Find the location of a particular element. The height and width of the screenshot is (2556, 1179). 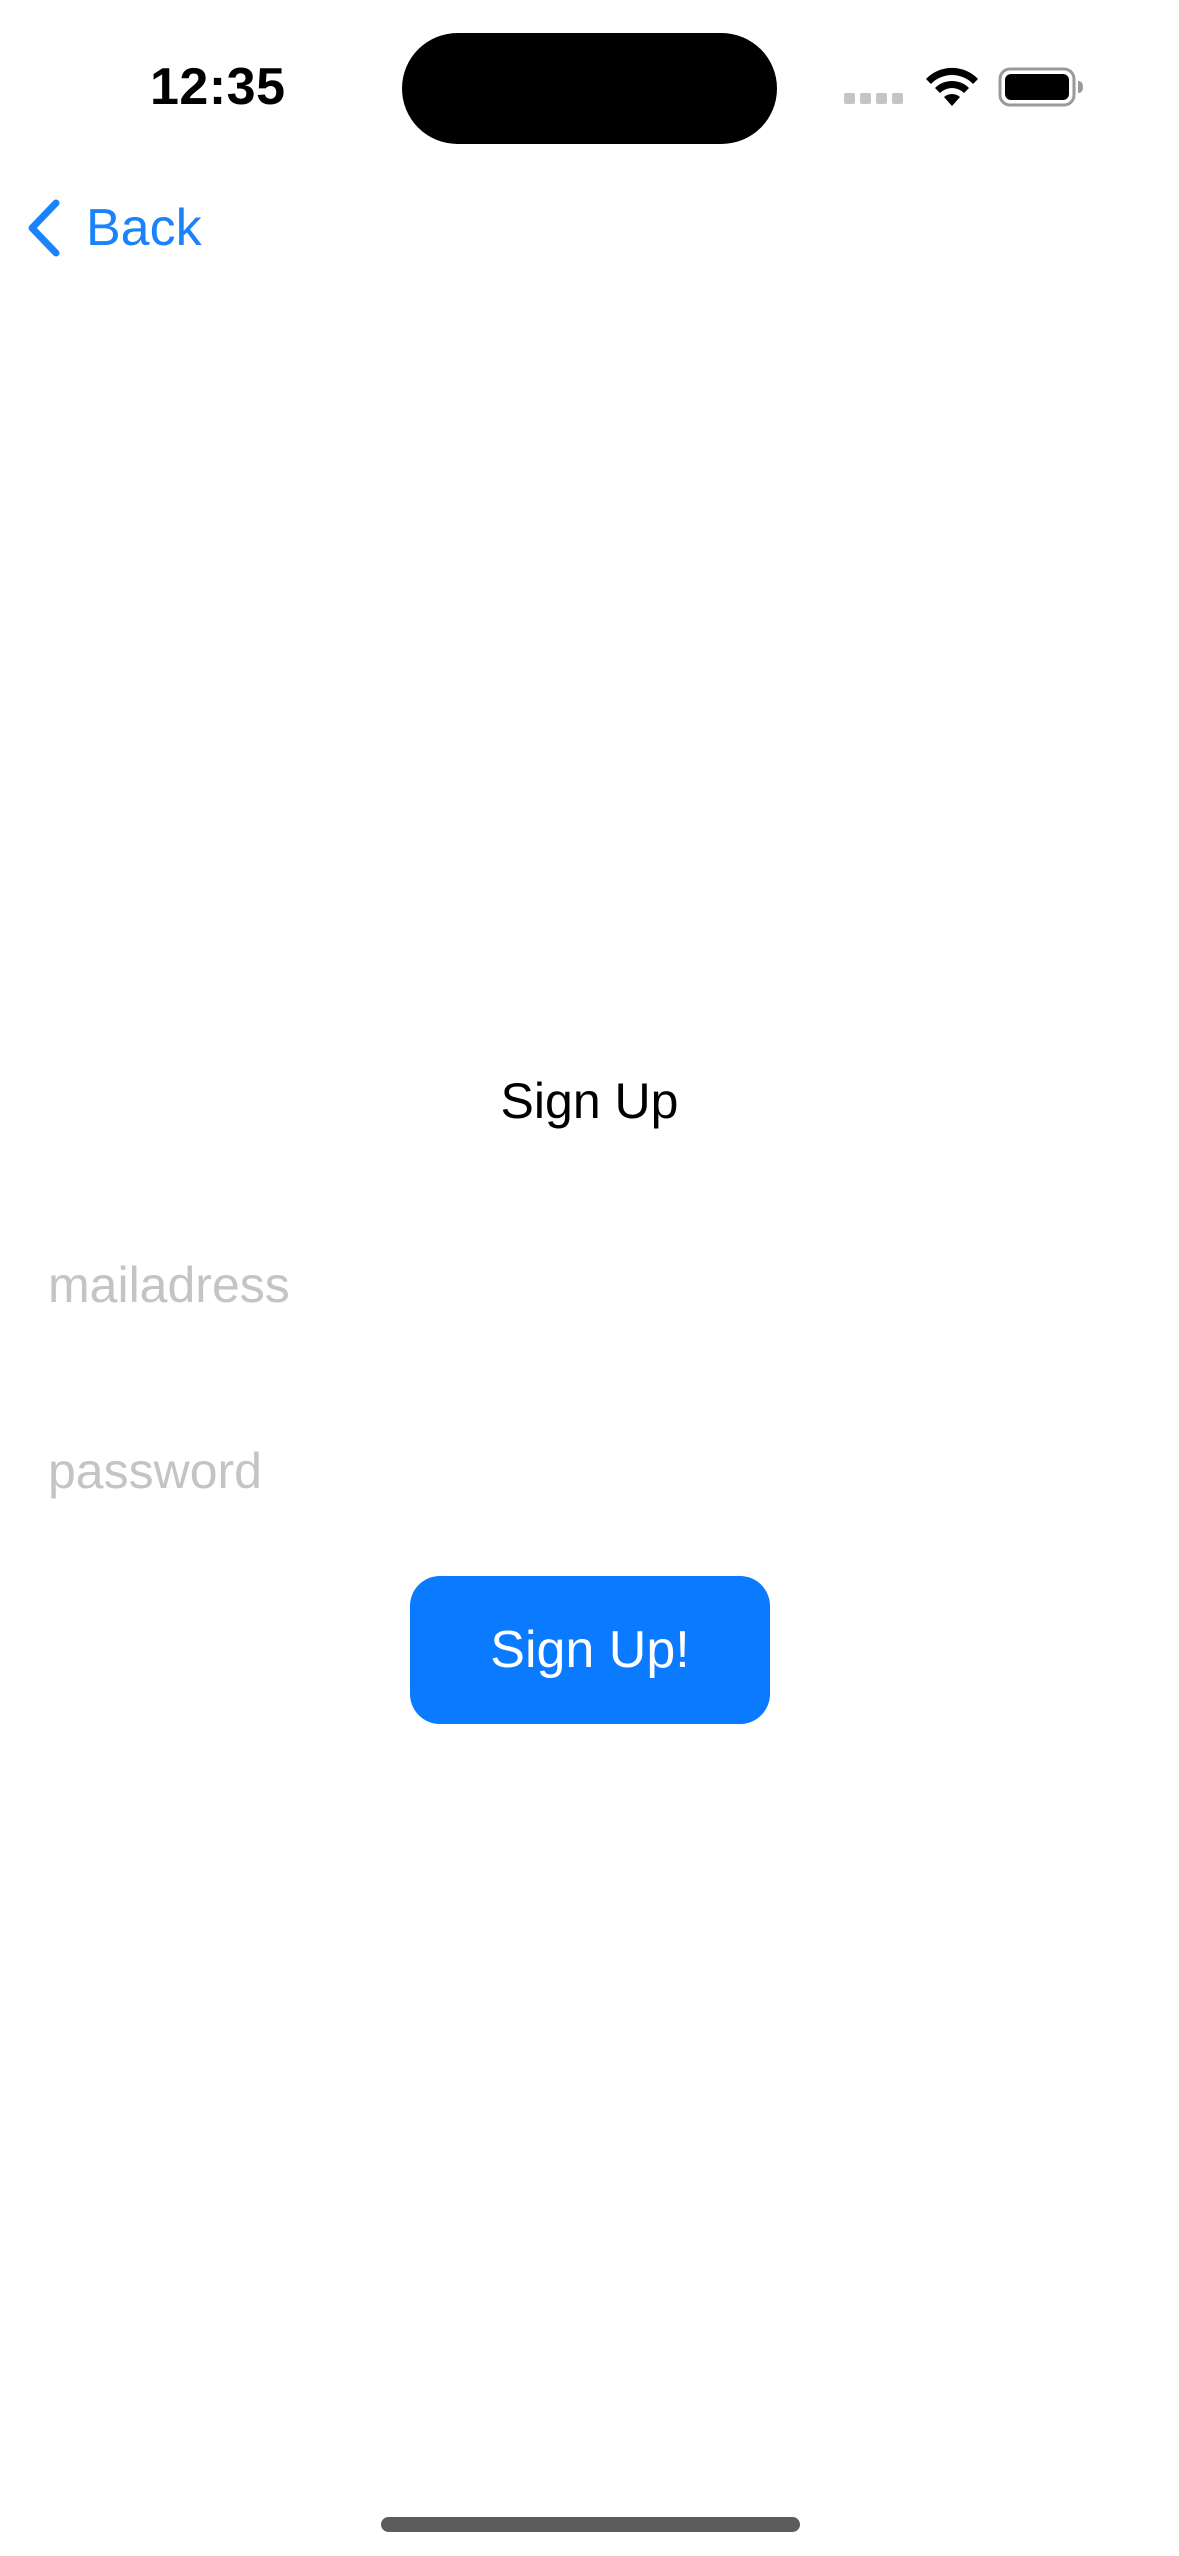

dynamic-island is located at coordinates (589, 88).